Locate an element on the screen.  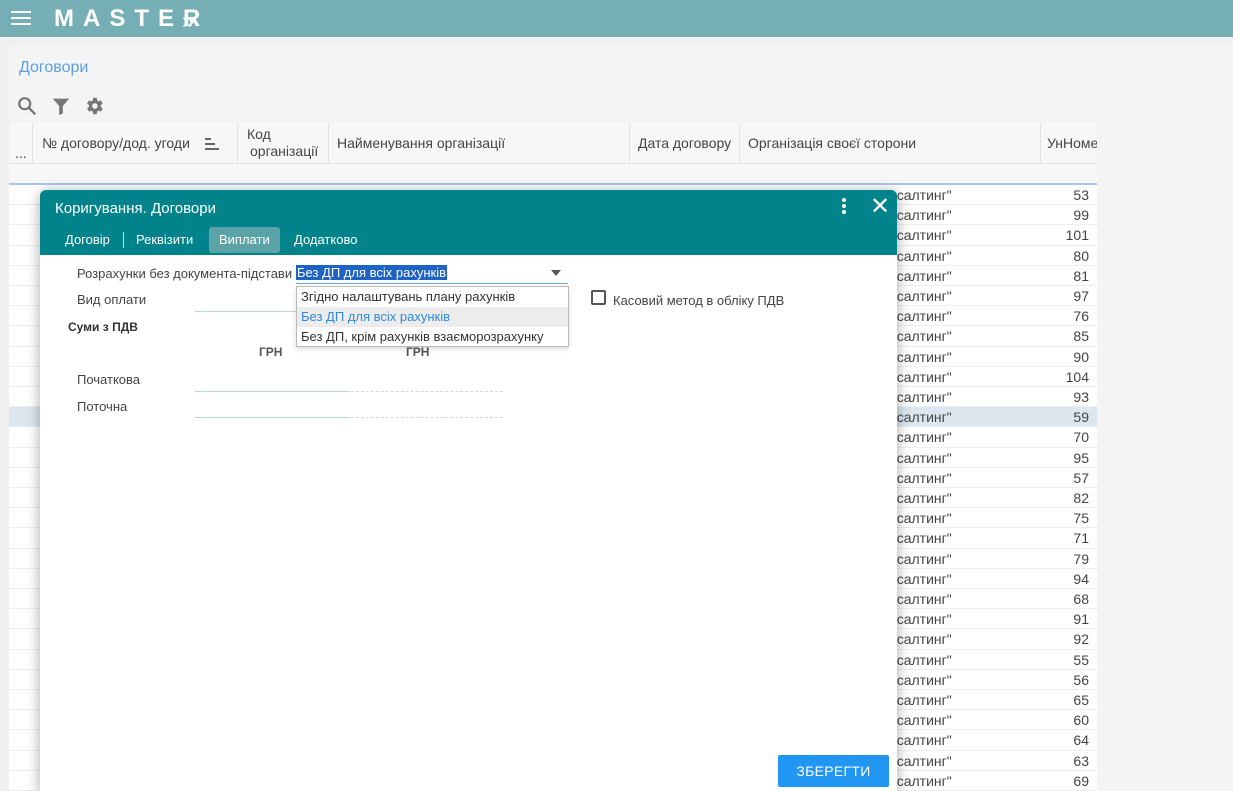
tab-details: Реквізити is located at coordinates (164, 240).